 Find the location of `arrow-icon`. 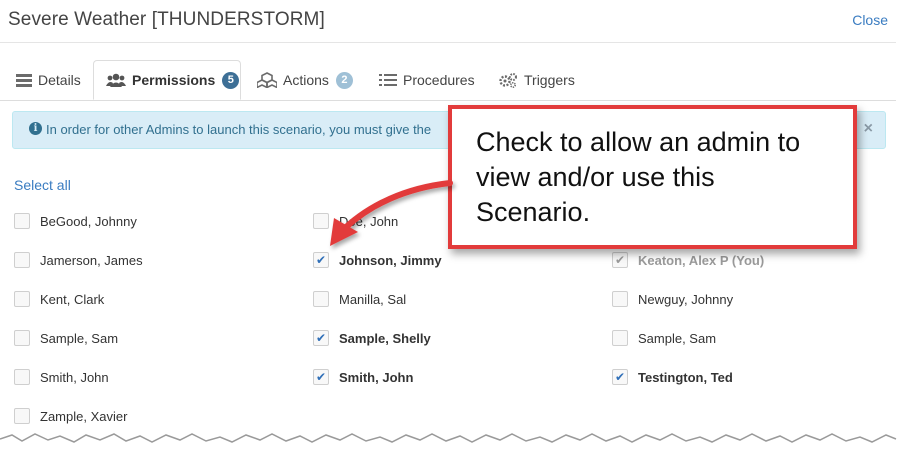

arrow-icon is located at coordinates (391, 213).